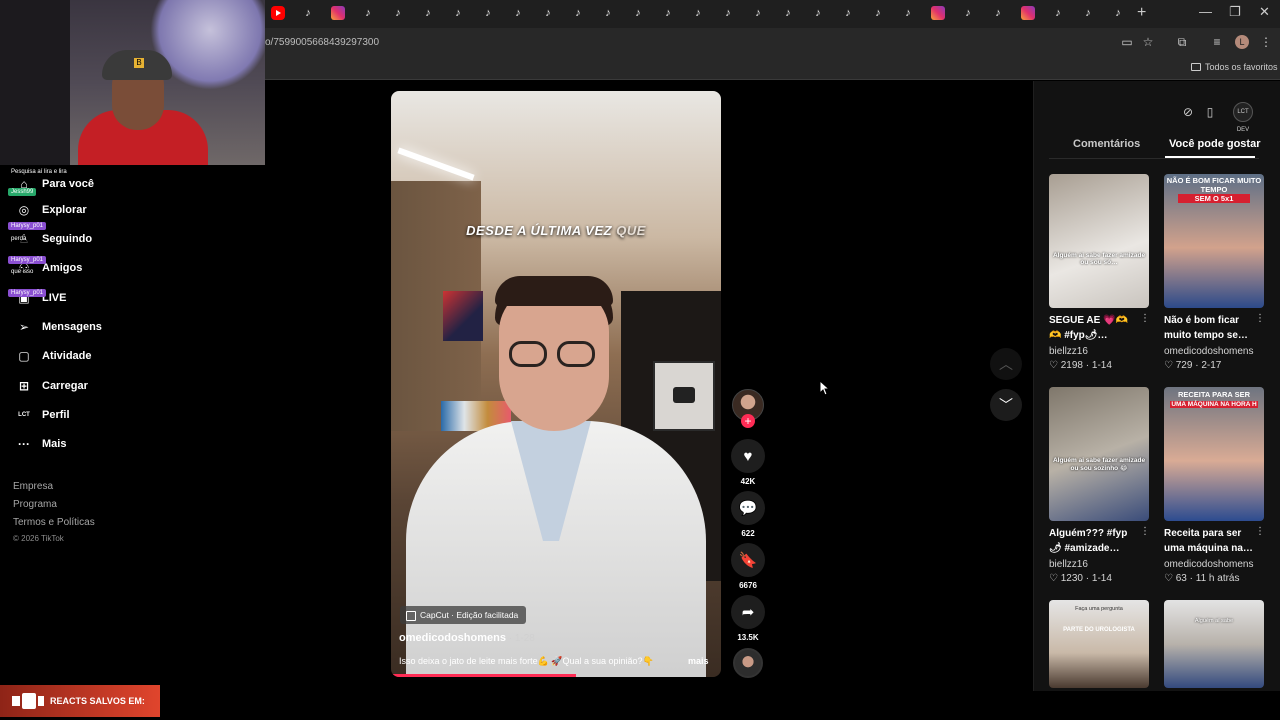  I want to click on sidebar-item-atividade: ▢ Atividade, so click(53, 356).